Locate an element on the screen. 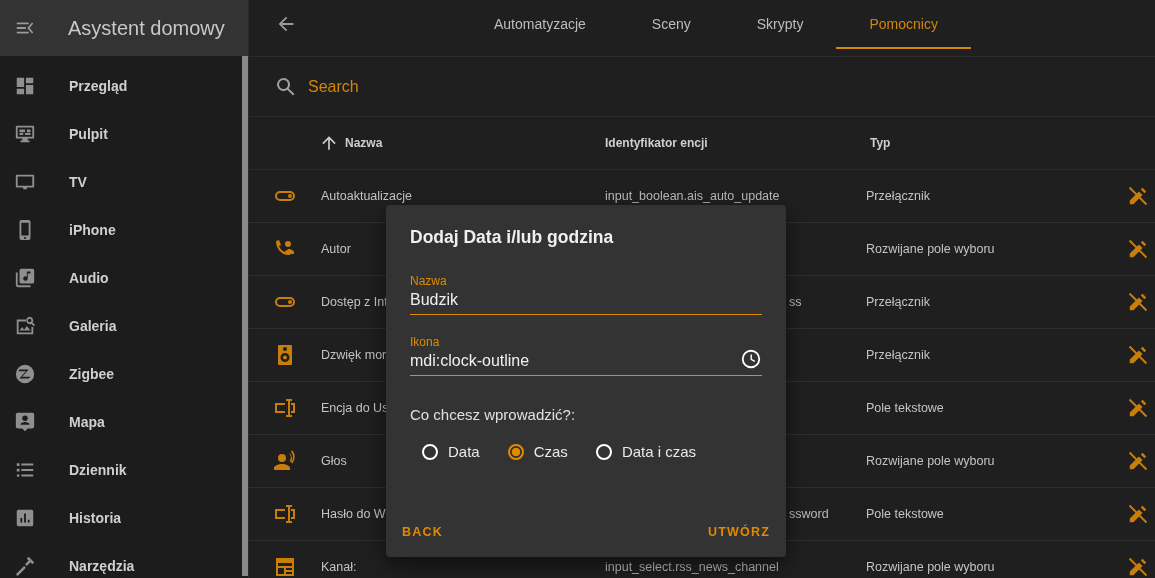 The height and width of the screenshot is (578, 1155). input-field: Nazwa Budzik is located at coordinates (586, 294).